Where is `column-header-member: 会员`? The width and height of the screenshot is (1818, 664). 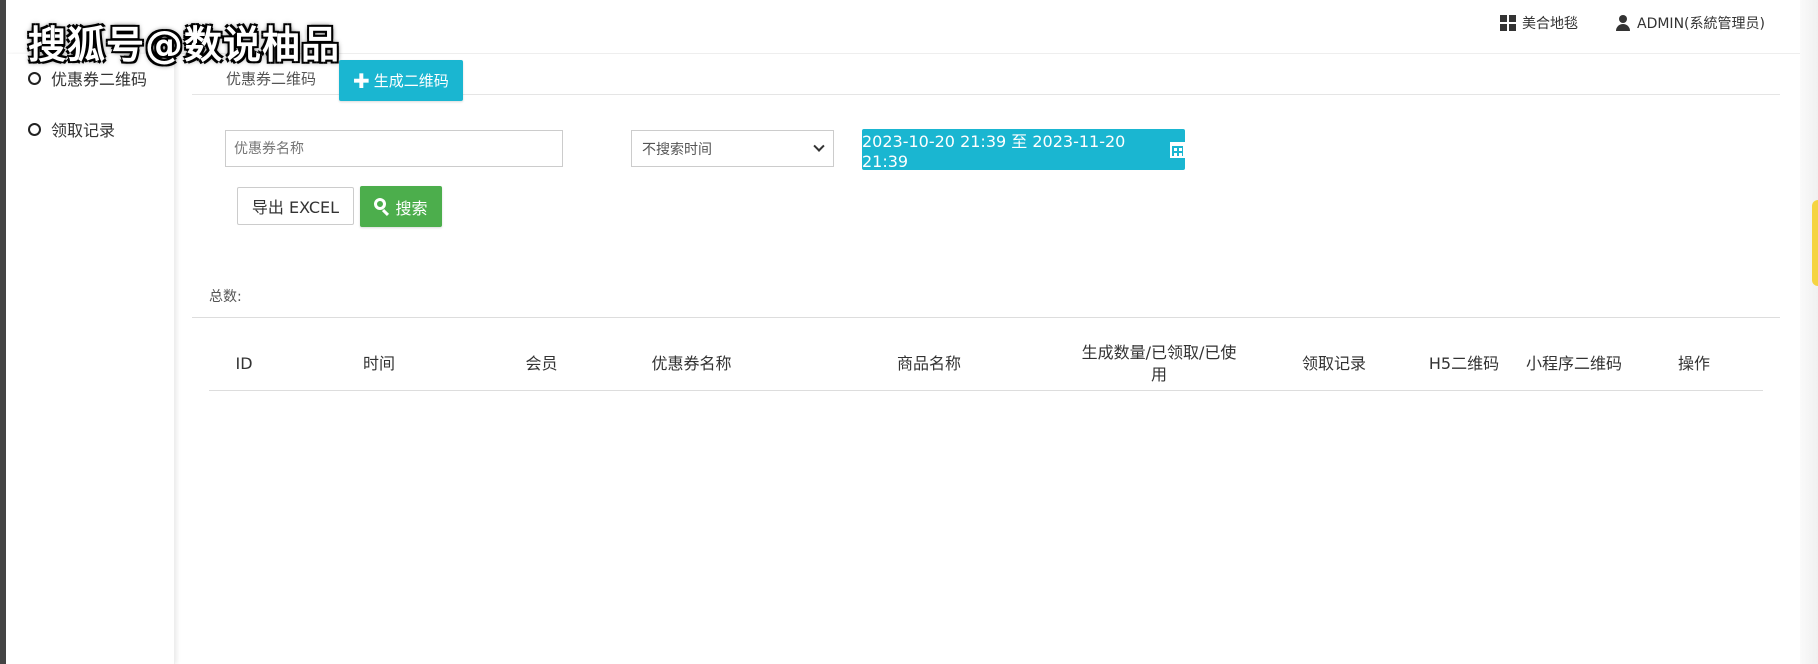
column-header-member: 会员 is located at coordinates (541, 363).